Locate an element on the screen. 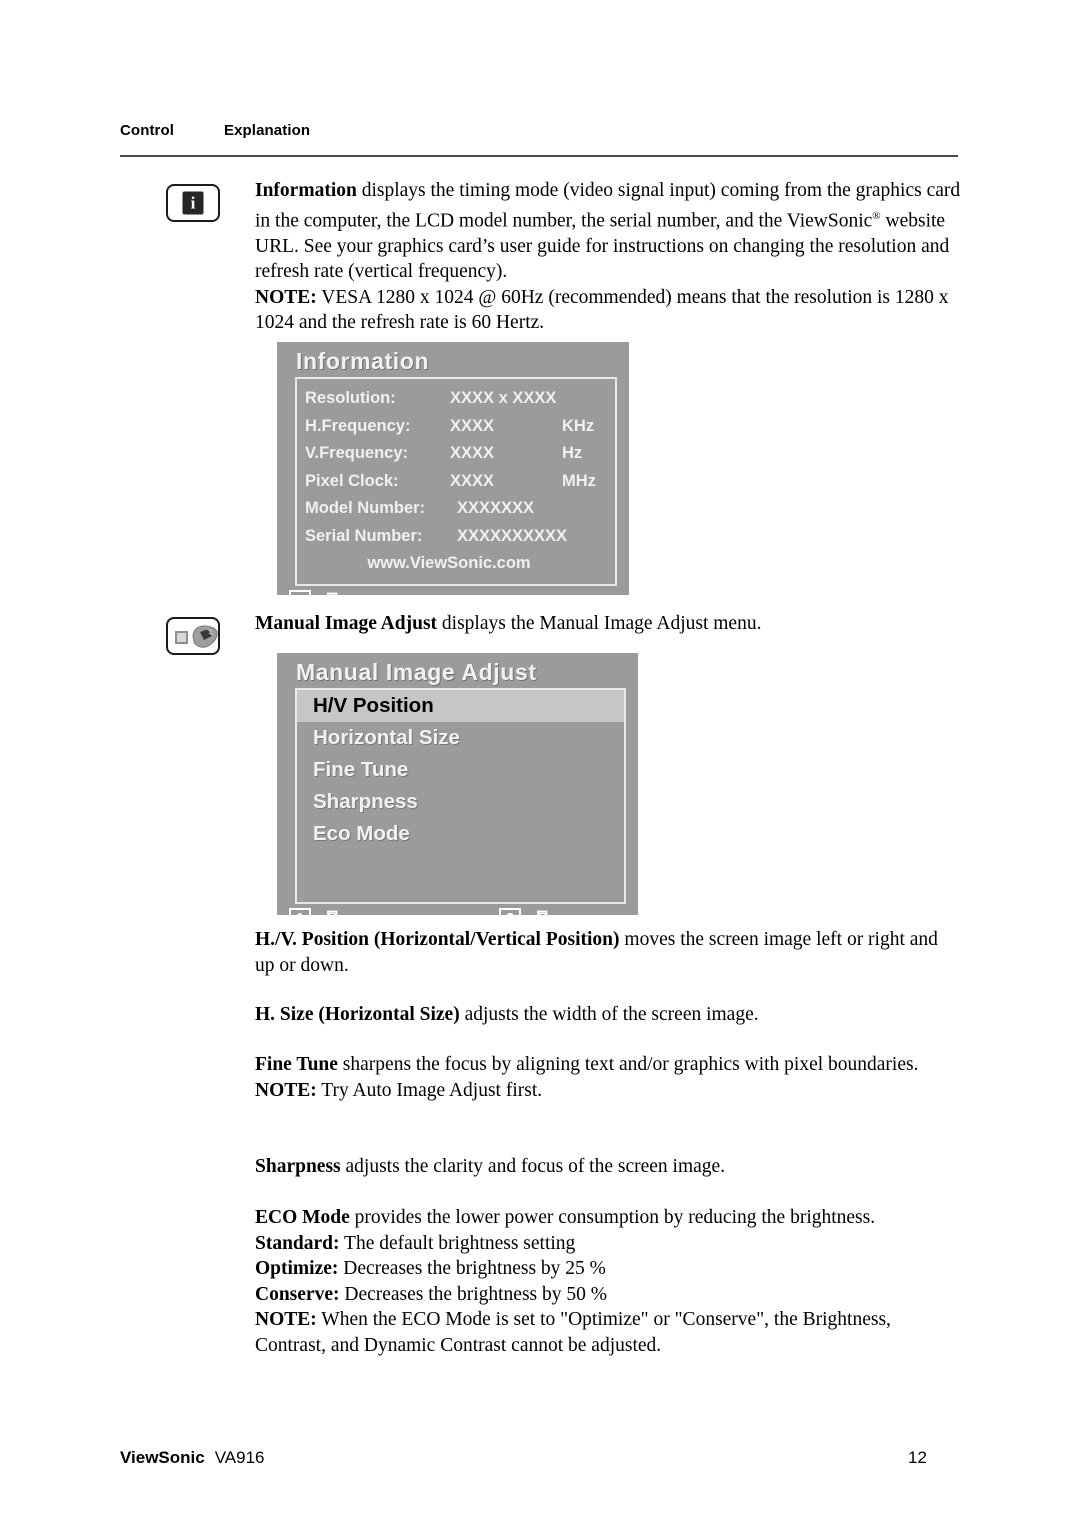 The image size is (1080, 1527). osd-info-value: XXXXXXXXXX is located at coordinates (512, 535).